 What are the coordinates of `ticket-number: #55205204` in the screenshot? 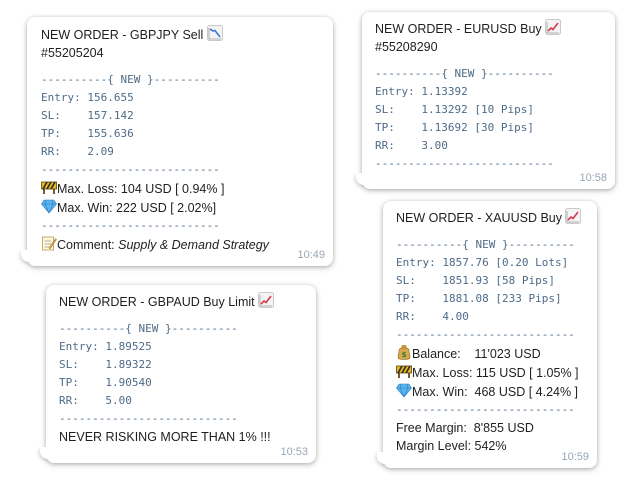 It's located at (72, 53).